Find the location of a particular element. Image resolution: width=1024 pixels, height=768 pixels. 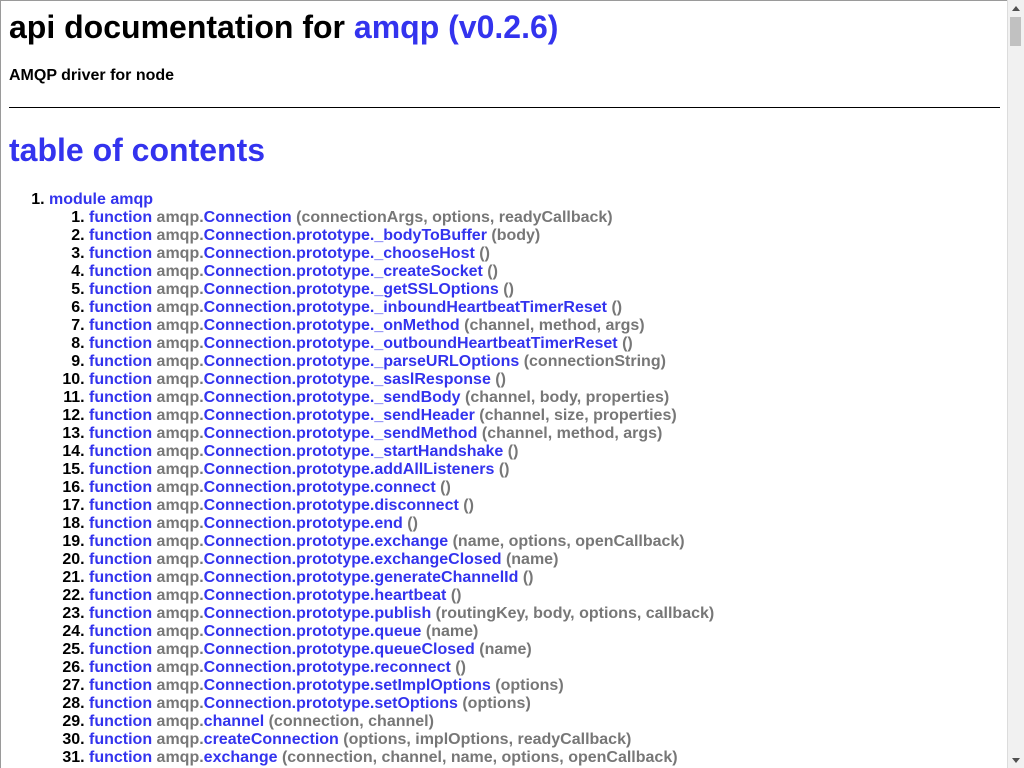

function-name-link: Connection.prototype._sendBody is located at coordinates (332, 397).